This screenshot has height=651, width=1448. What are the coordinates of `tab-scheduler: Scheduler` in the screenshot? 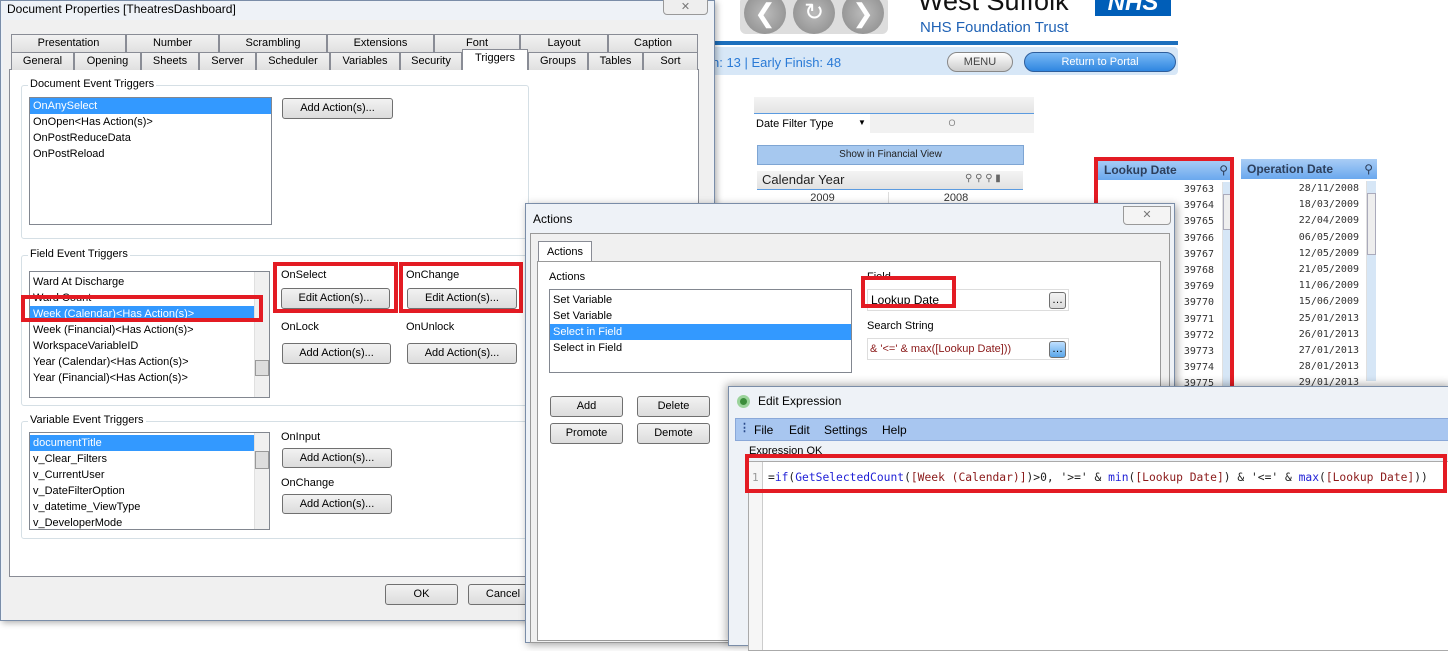 It's located at (293, 61).